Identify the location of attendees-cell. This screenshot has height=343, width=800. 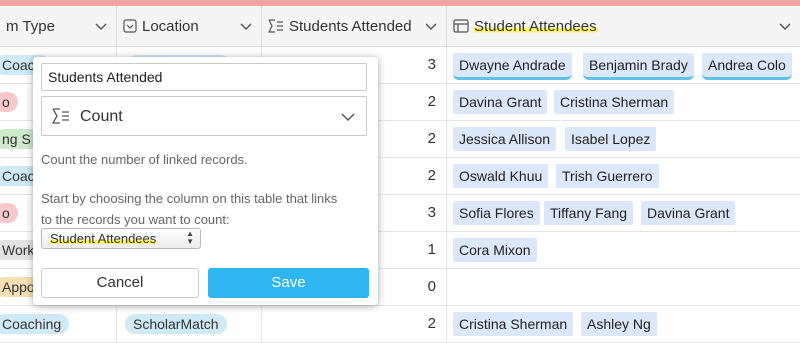
(623, 287).